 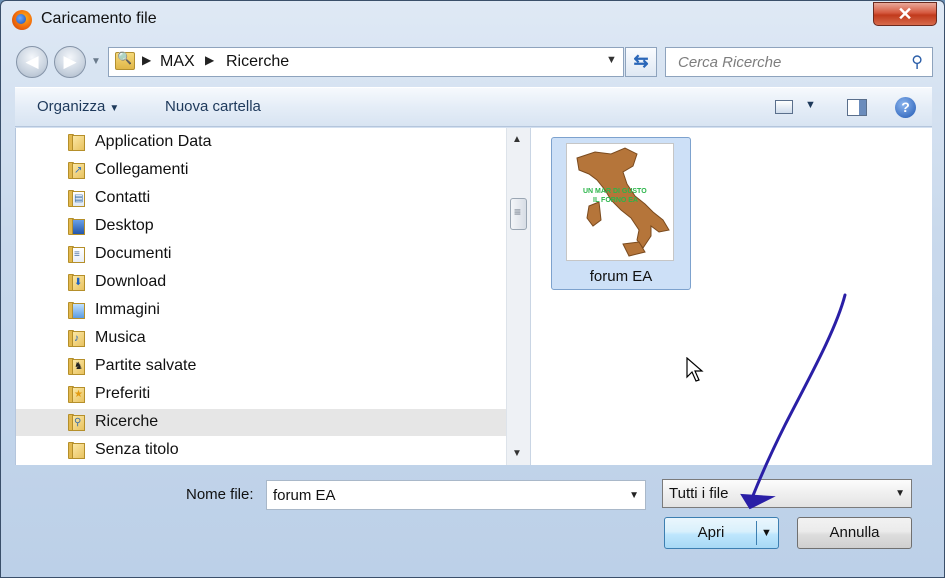 I want to click on filename-input: forum EA ▼, so click(x=456, y=495).